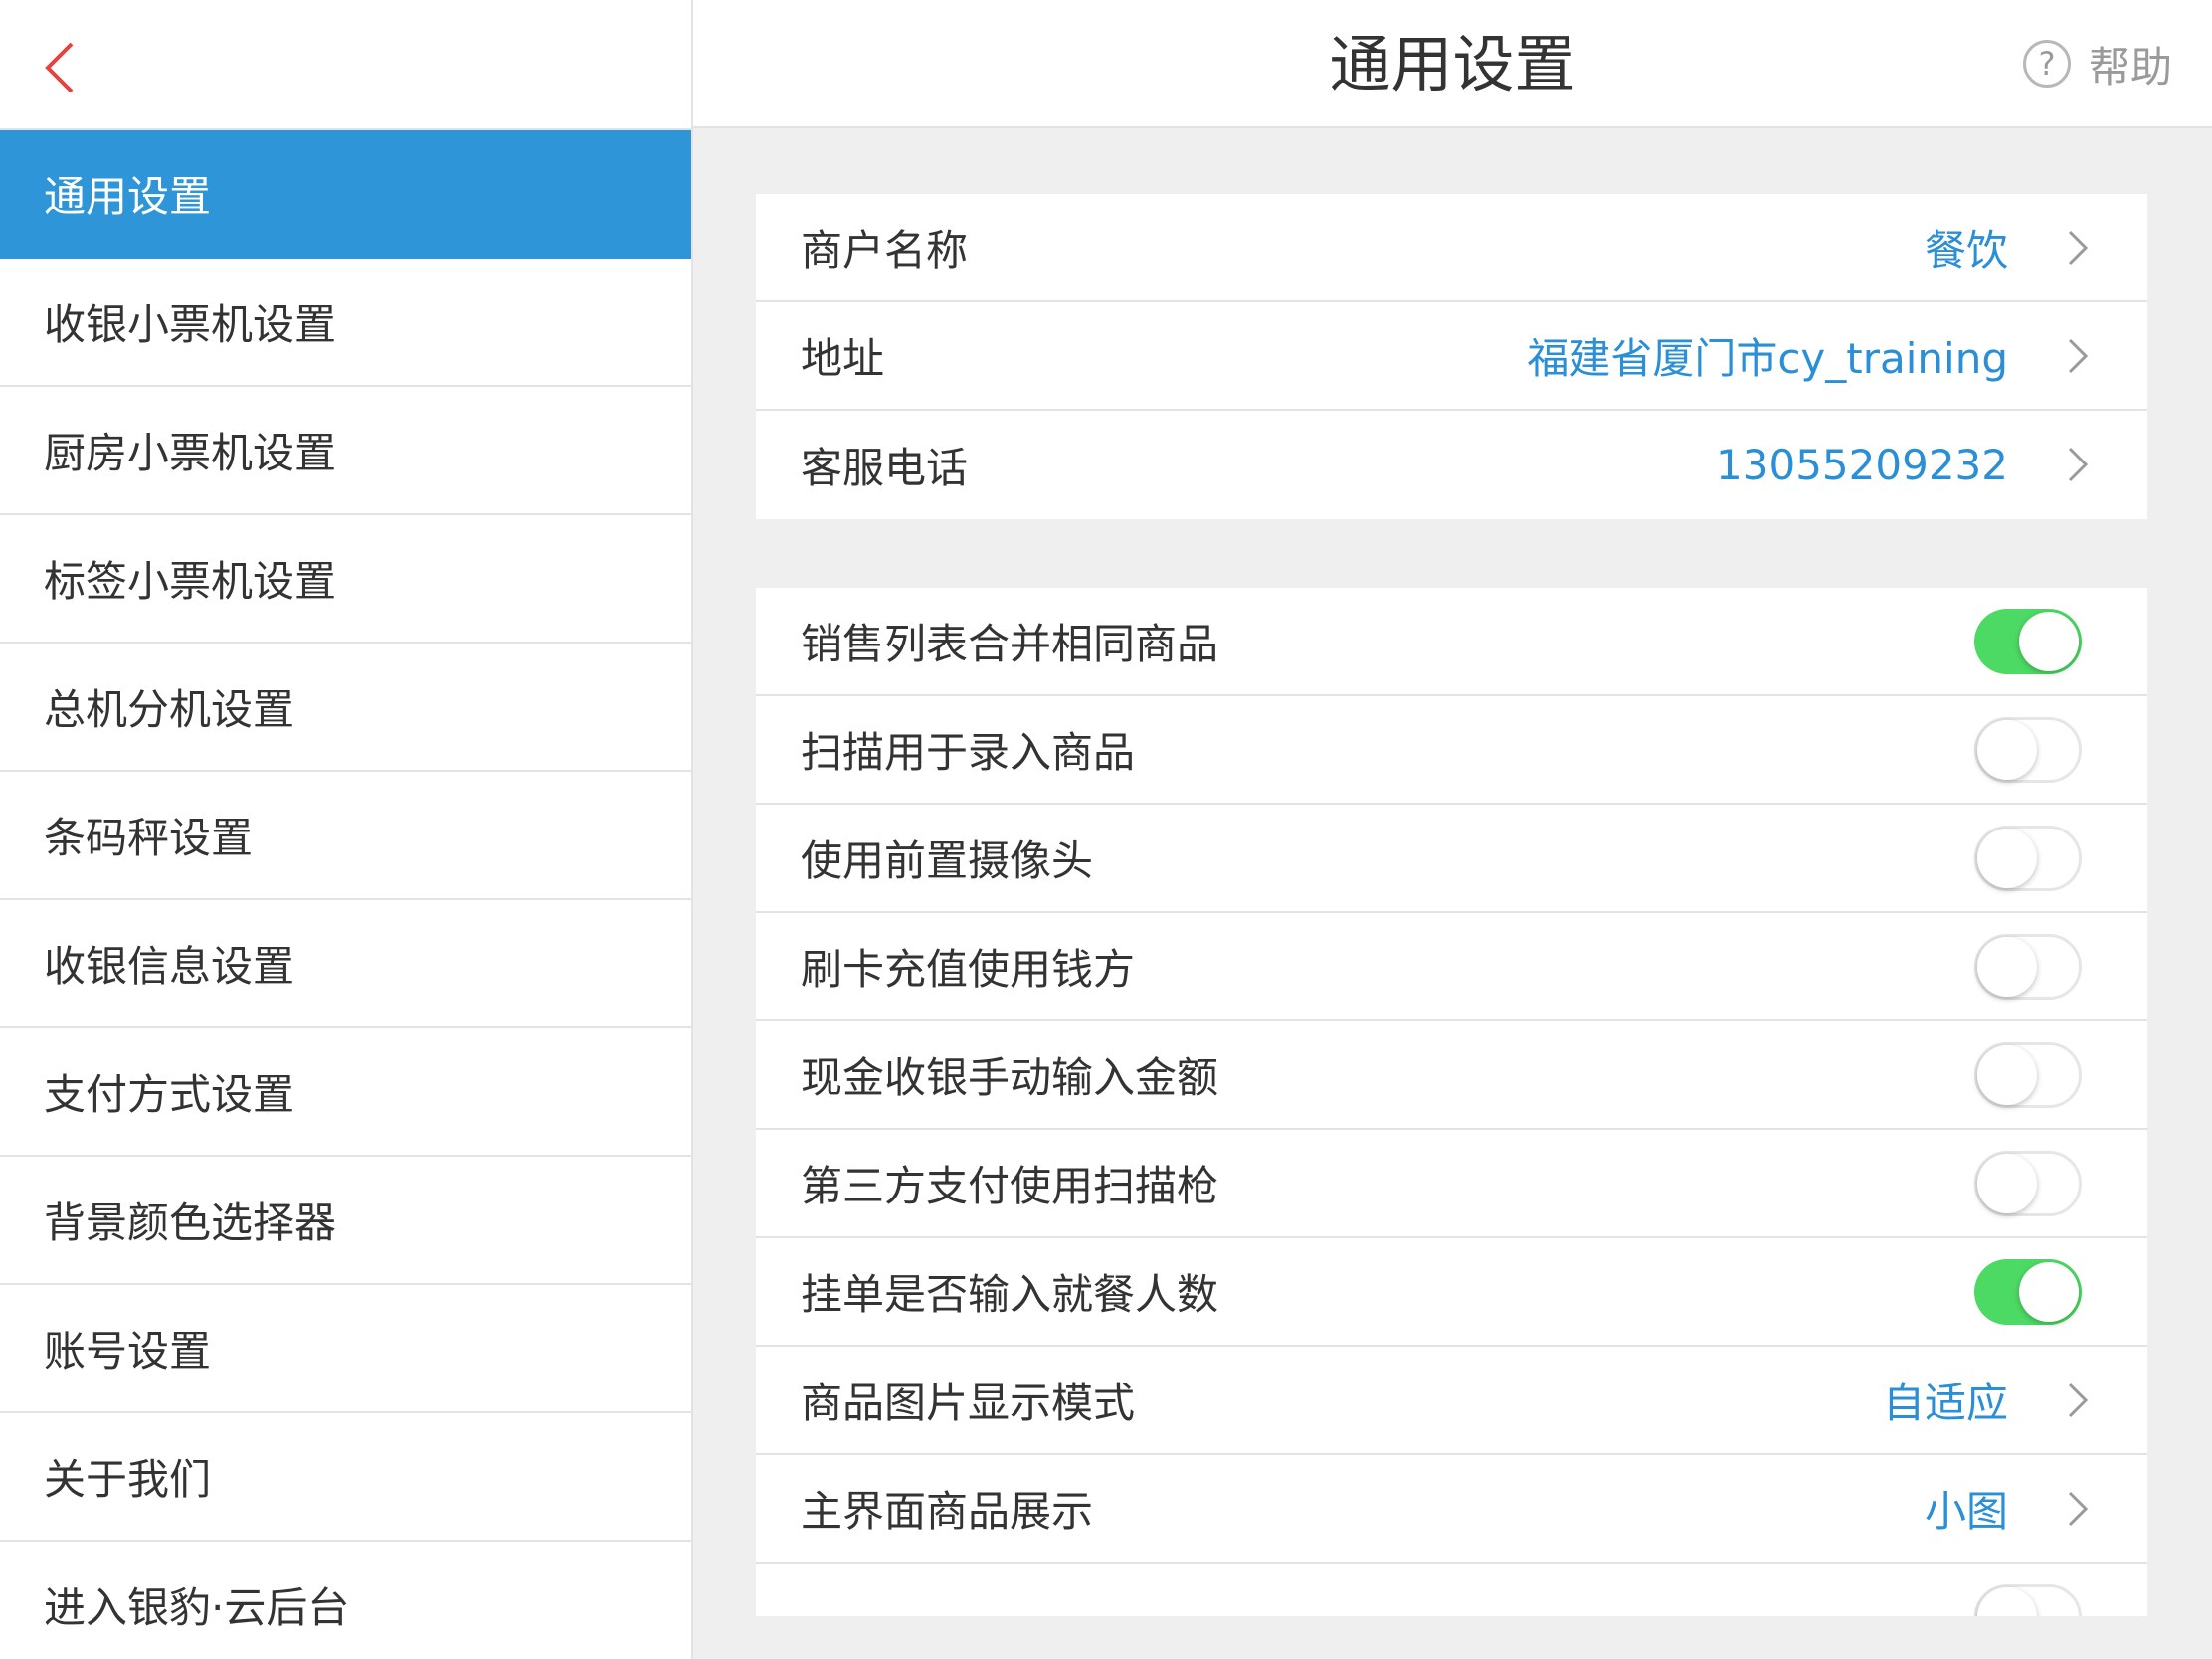  I want to click on cash-manual-toggle, so click(2028, 1075).